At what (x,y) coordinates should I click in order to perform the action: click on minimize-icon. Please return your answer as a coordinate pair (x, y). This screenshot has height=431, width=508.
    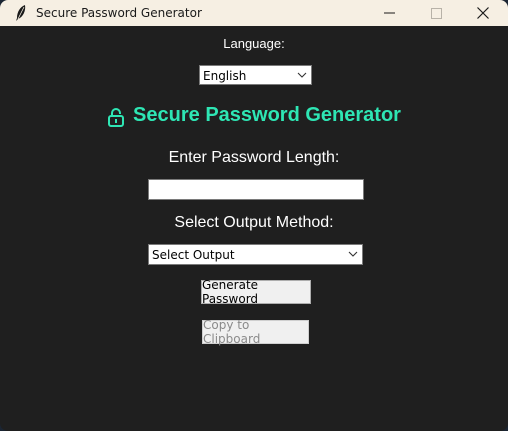
    Looking at the image, I should click on (389, 13).